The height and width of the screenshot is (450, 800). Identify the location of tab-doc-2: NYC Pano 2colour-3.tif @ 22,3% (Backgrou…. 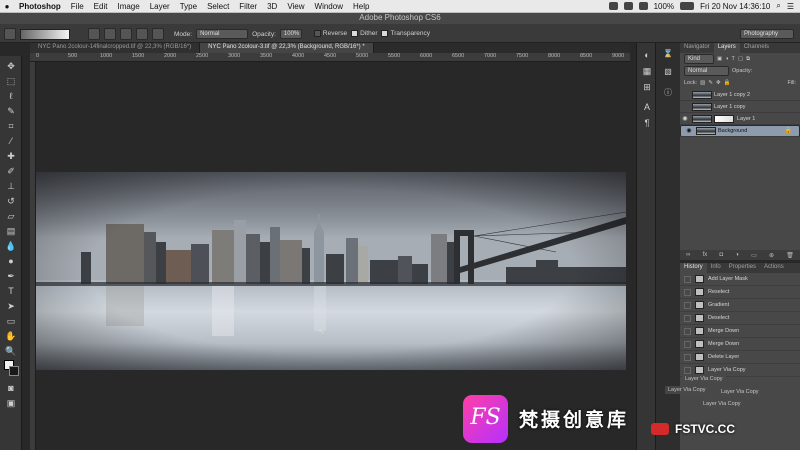
(287, 48).